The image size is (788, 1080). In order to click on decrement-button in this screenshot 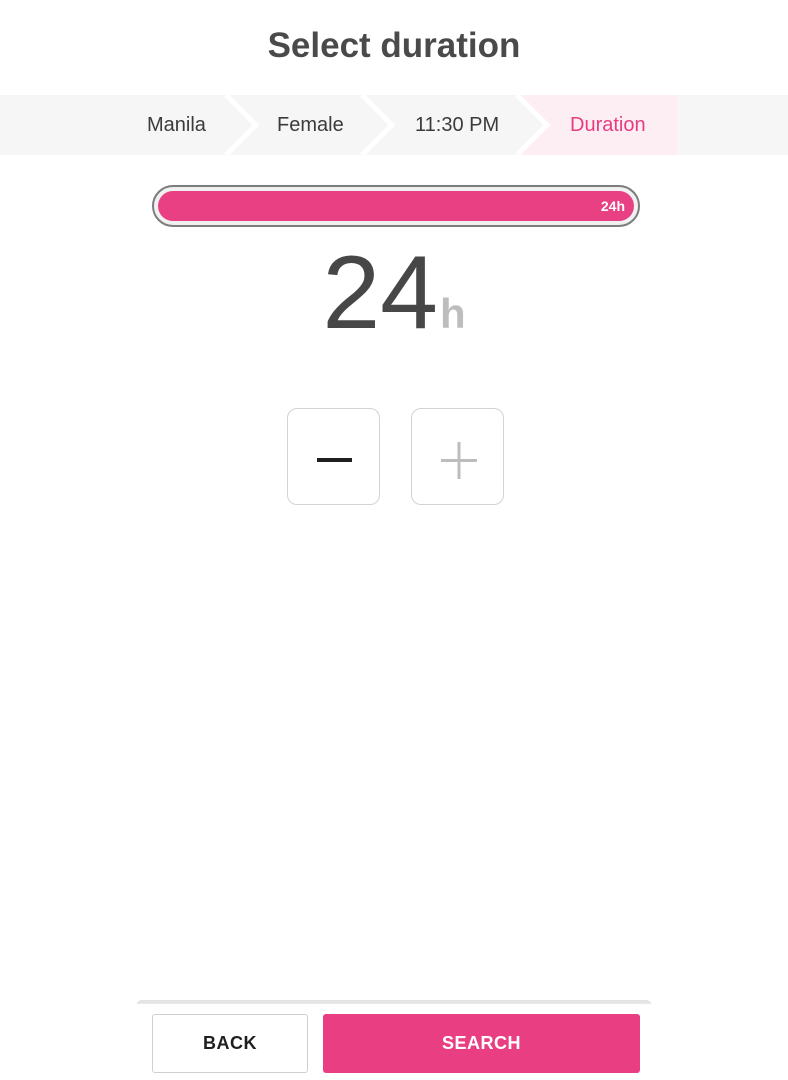, I will do `click(333, 456)`.